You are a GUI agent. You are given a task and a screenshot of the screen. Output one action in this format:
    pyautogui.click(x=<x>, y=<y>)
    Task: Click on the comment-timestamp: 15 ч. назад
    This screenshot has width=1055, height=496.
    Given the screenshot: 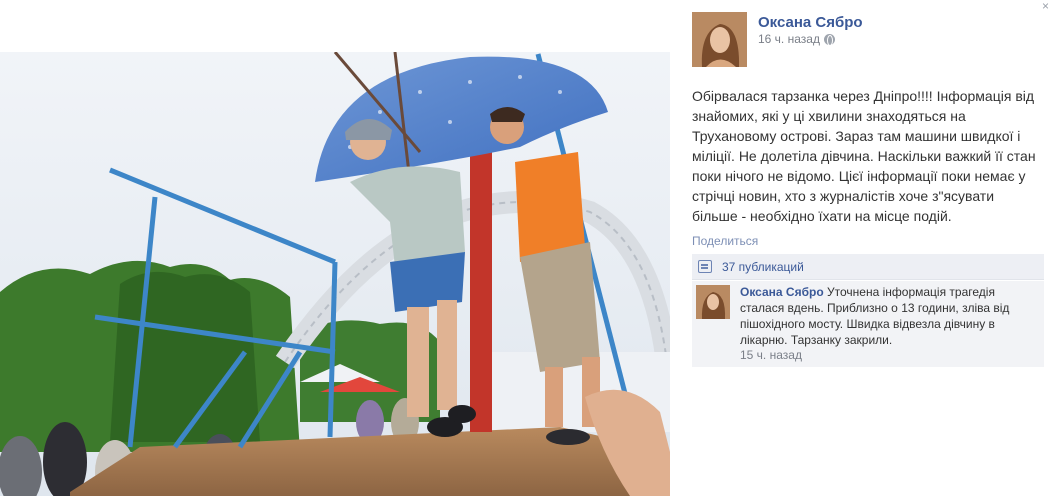 What is the action you would take?
    pyautogui.click(x=771, y=355)
    